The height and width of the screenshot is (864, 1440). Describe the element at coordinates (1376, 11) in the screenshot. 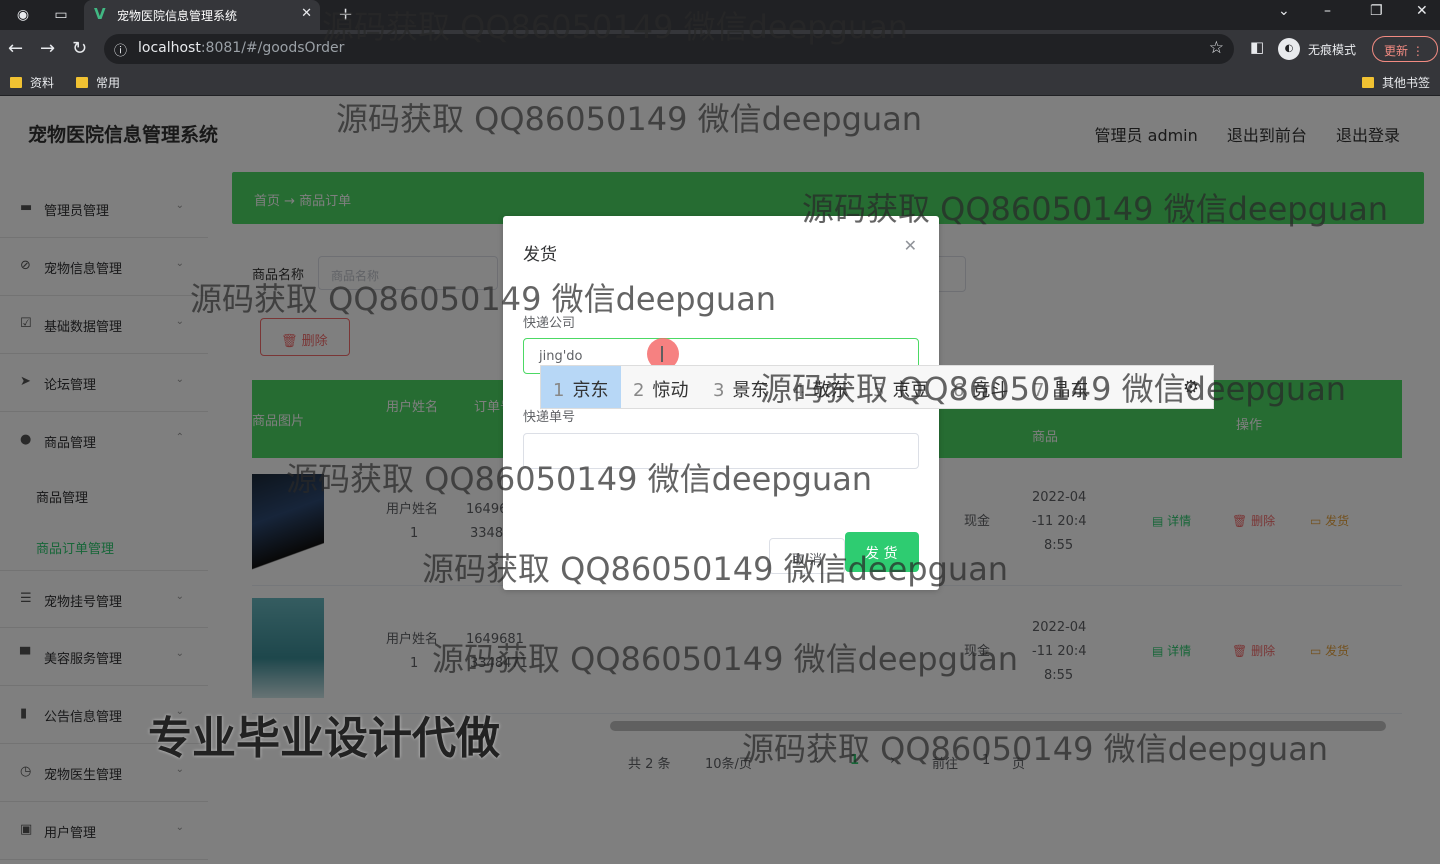

I see `restore-icon: ❐` at that location.